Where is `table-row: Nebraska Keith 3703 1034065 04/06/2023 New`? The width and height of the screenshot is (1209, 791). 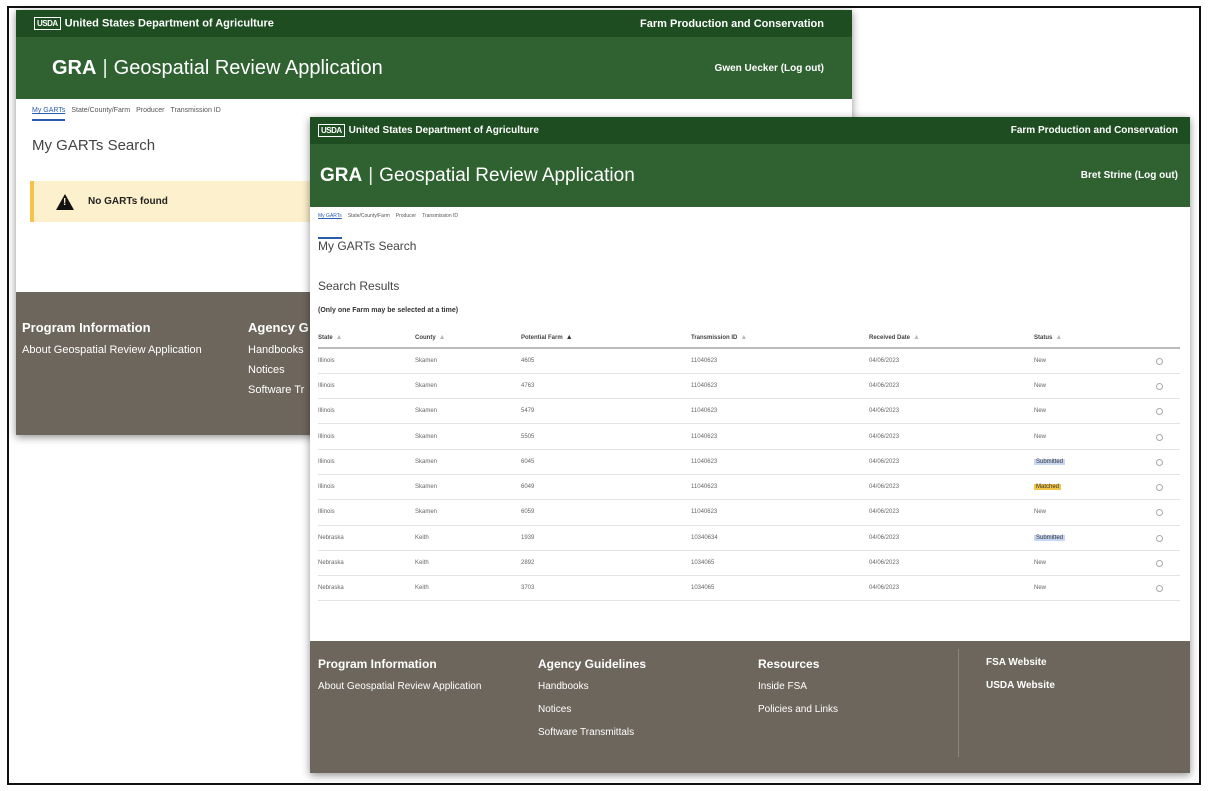 table-row: Nebraska Keith 3703 1034065 04/06/2023 New is located at coordinates (749, 588).